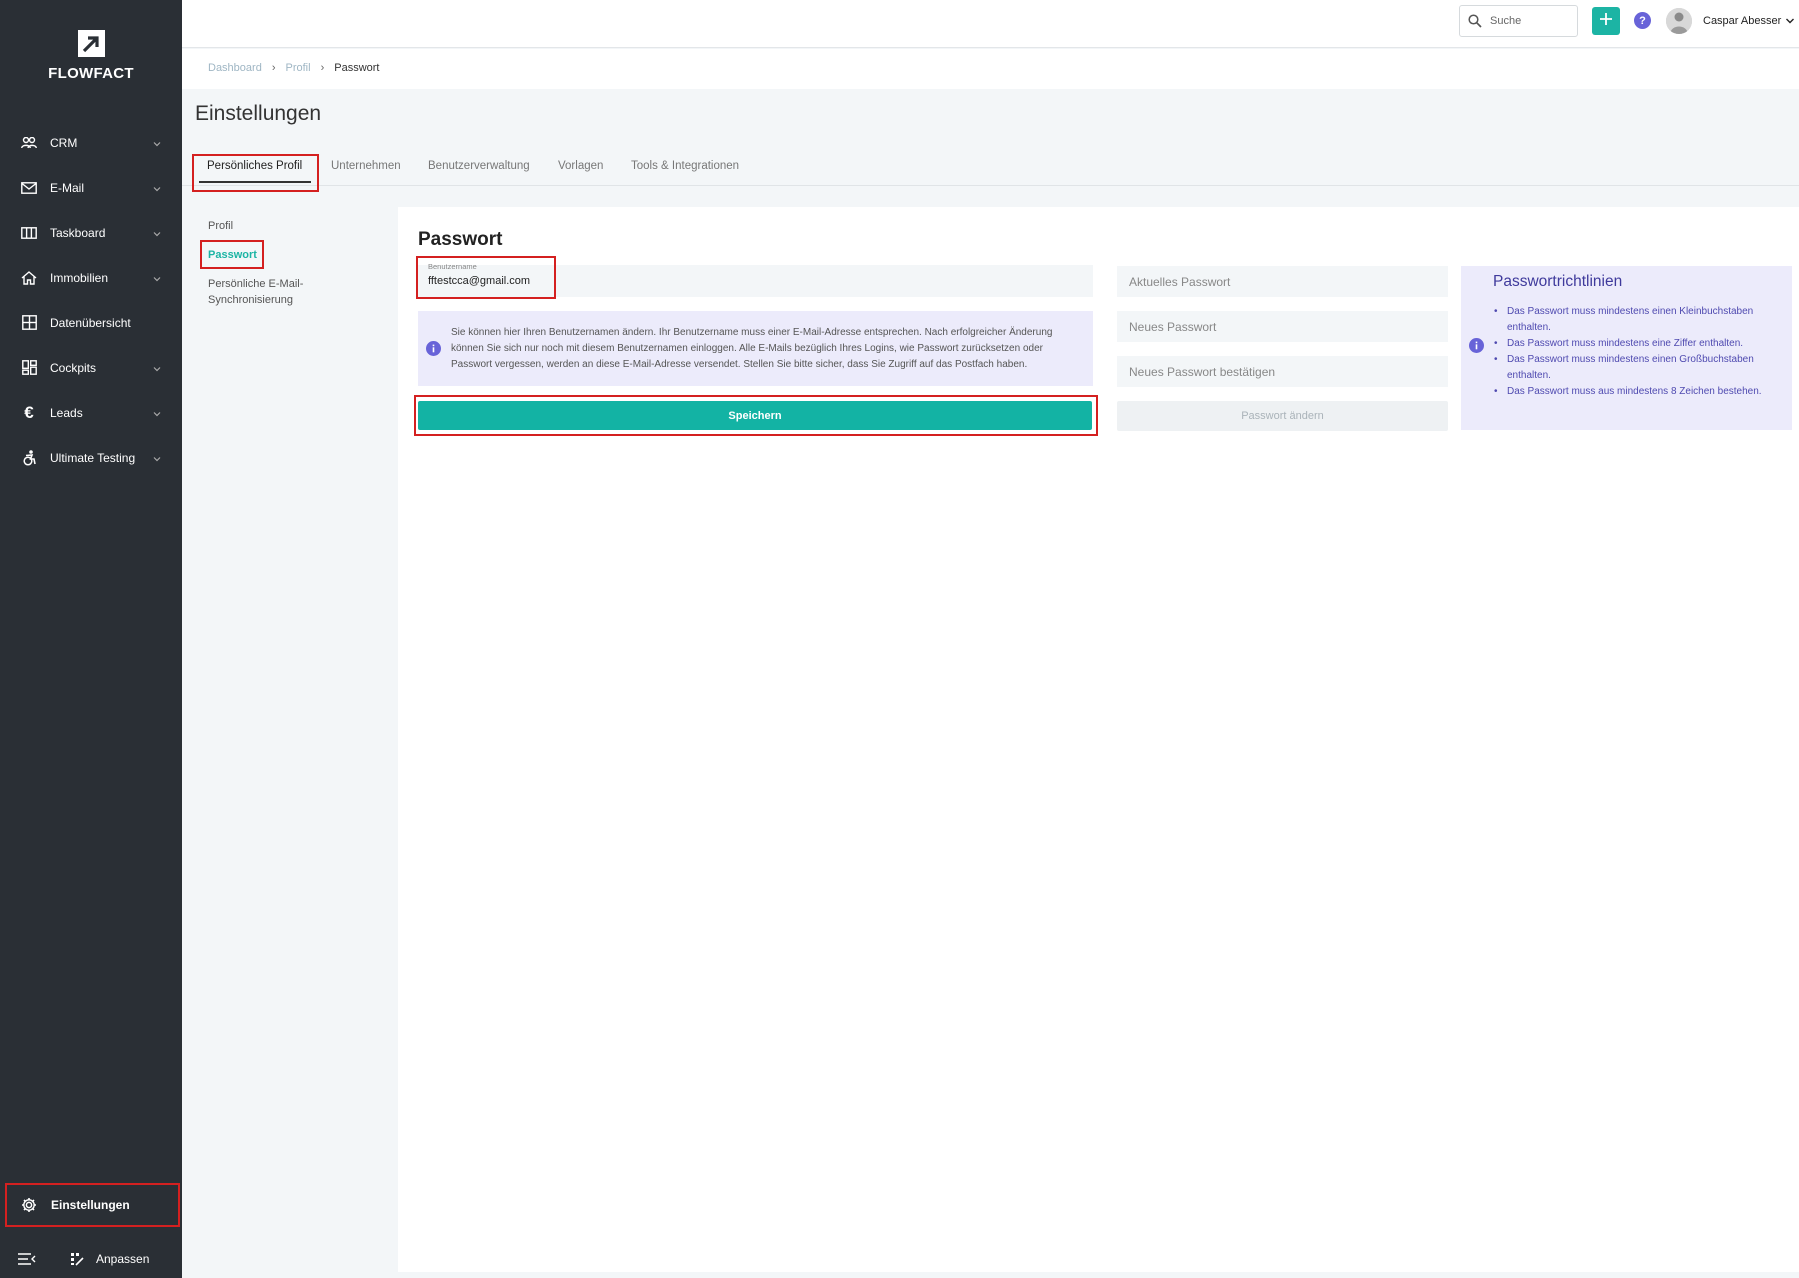 The image size is (1799, 1278). I want to click on search-placeholder: Suche, so click(1506, 21).